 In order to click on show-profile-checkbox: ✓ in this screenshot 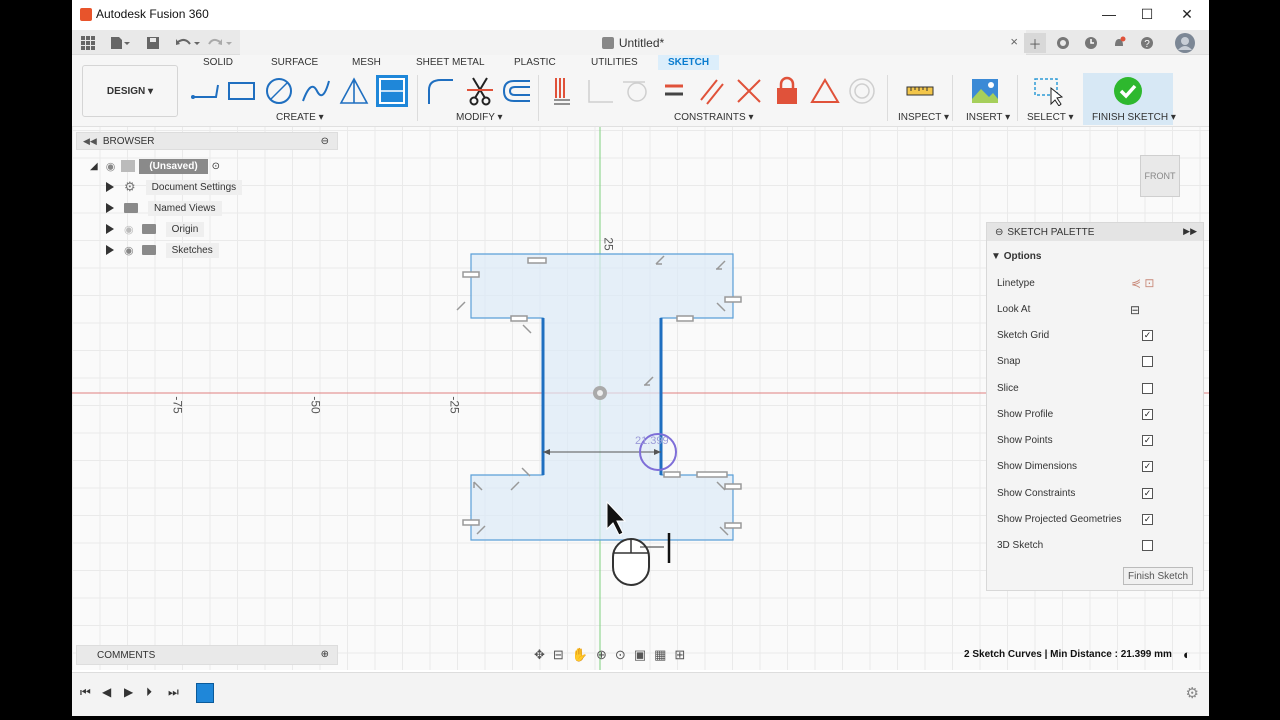, I will do `click(1147, 414)`.